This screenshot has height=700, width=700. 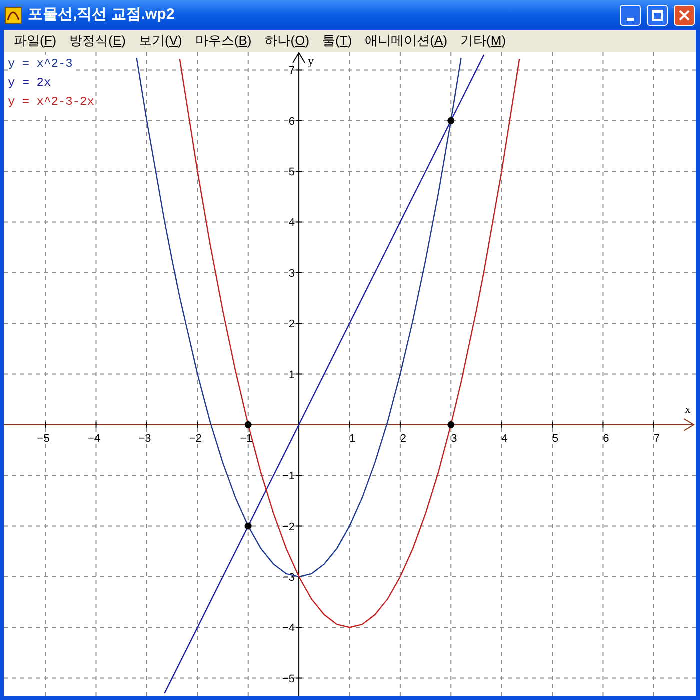 What do you see at coordinates (94, 438) in the screenshot?
I see `x-tick-label: −4` at bounding box center [94, 438].